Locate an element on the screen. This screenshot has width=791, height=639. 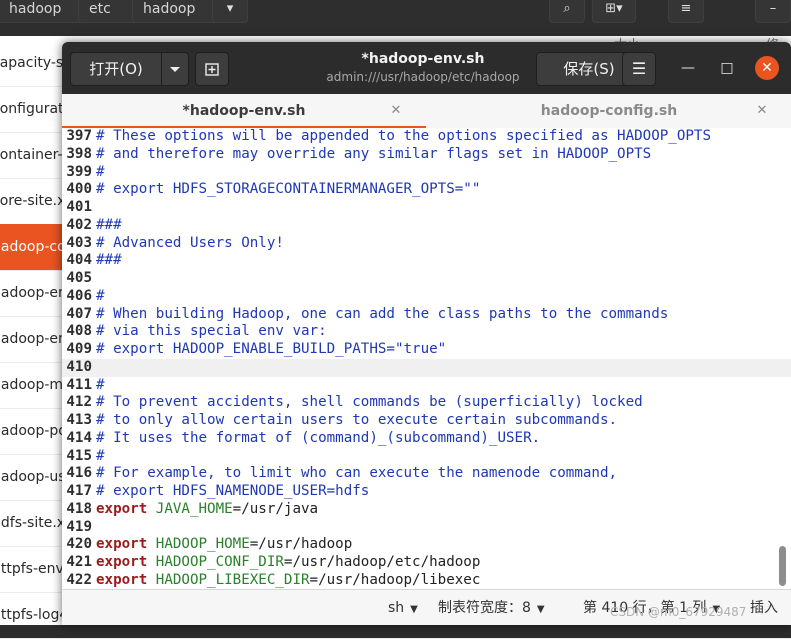
open-dropdown-button is located at coordinates (175, 69).